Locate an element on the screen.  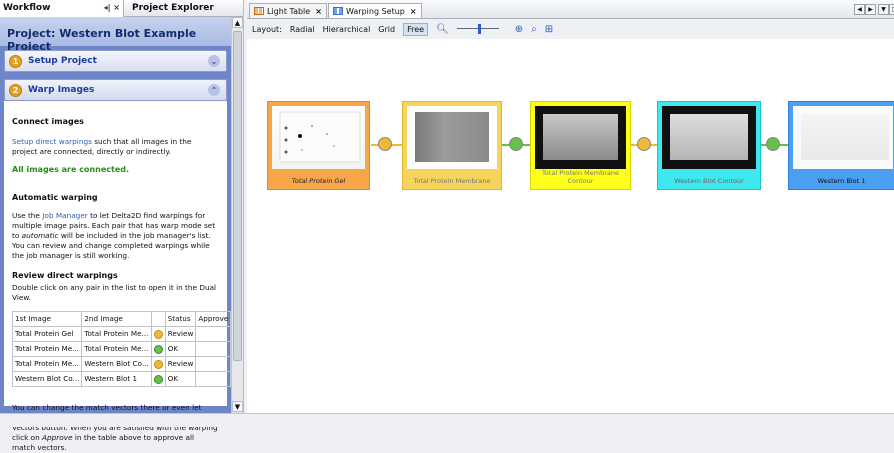
node-label: Western Blot Contour is located at coordinates (709, 181).